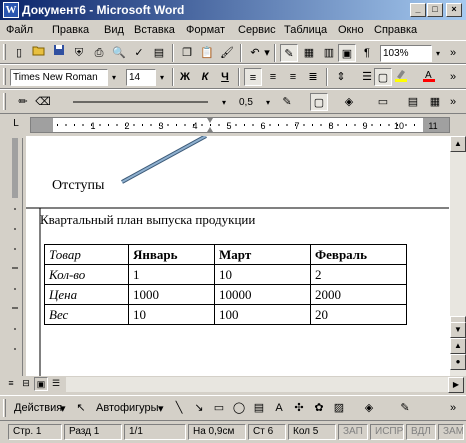 The height and width of the screenshot is (443, 466). What do you see at coordinates (99, 53) in the screenshot?
I see `print-icon: ⎙` at bounding box center [99, 53].